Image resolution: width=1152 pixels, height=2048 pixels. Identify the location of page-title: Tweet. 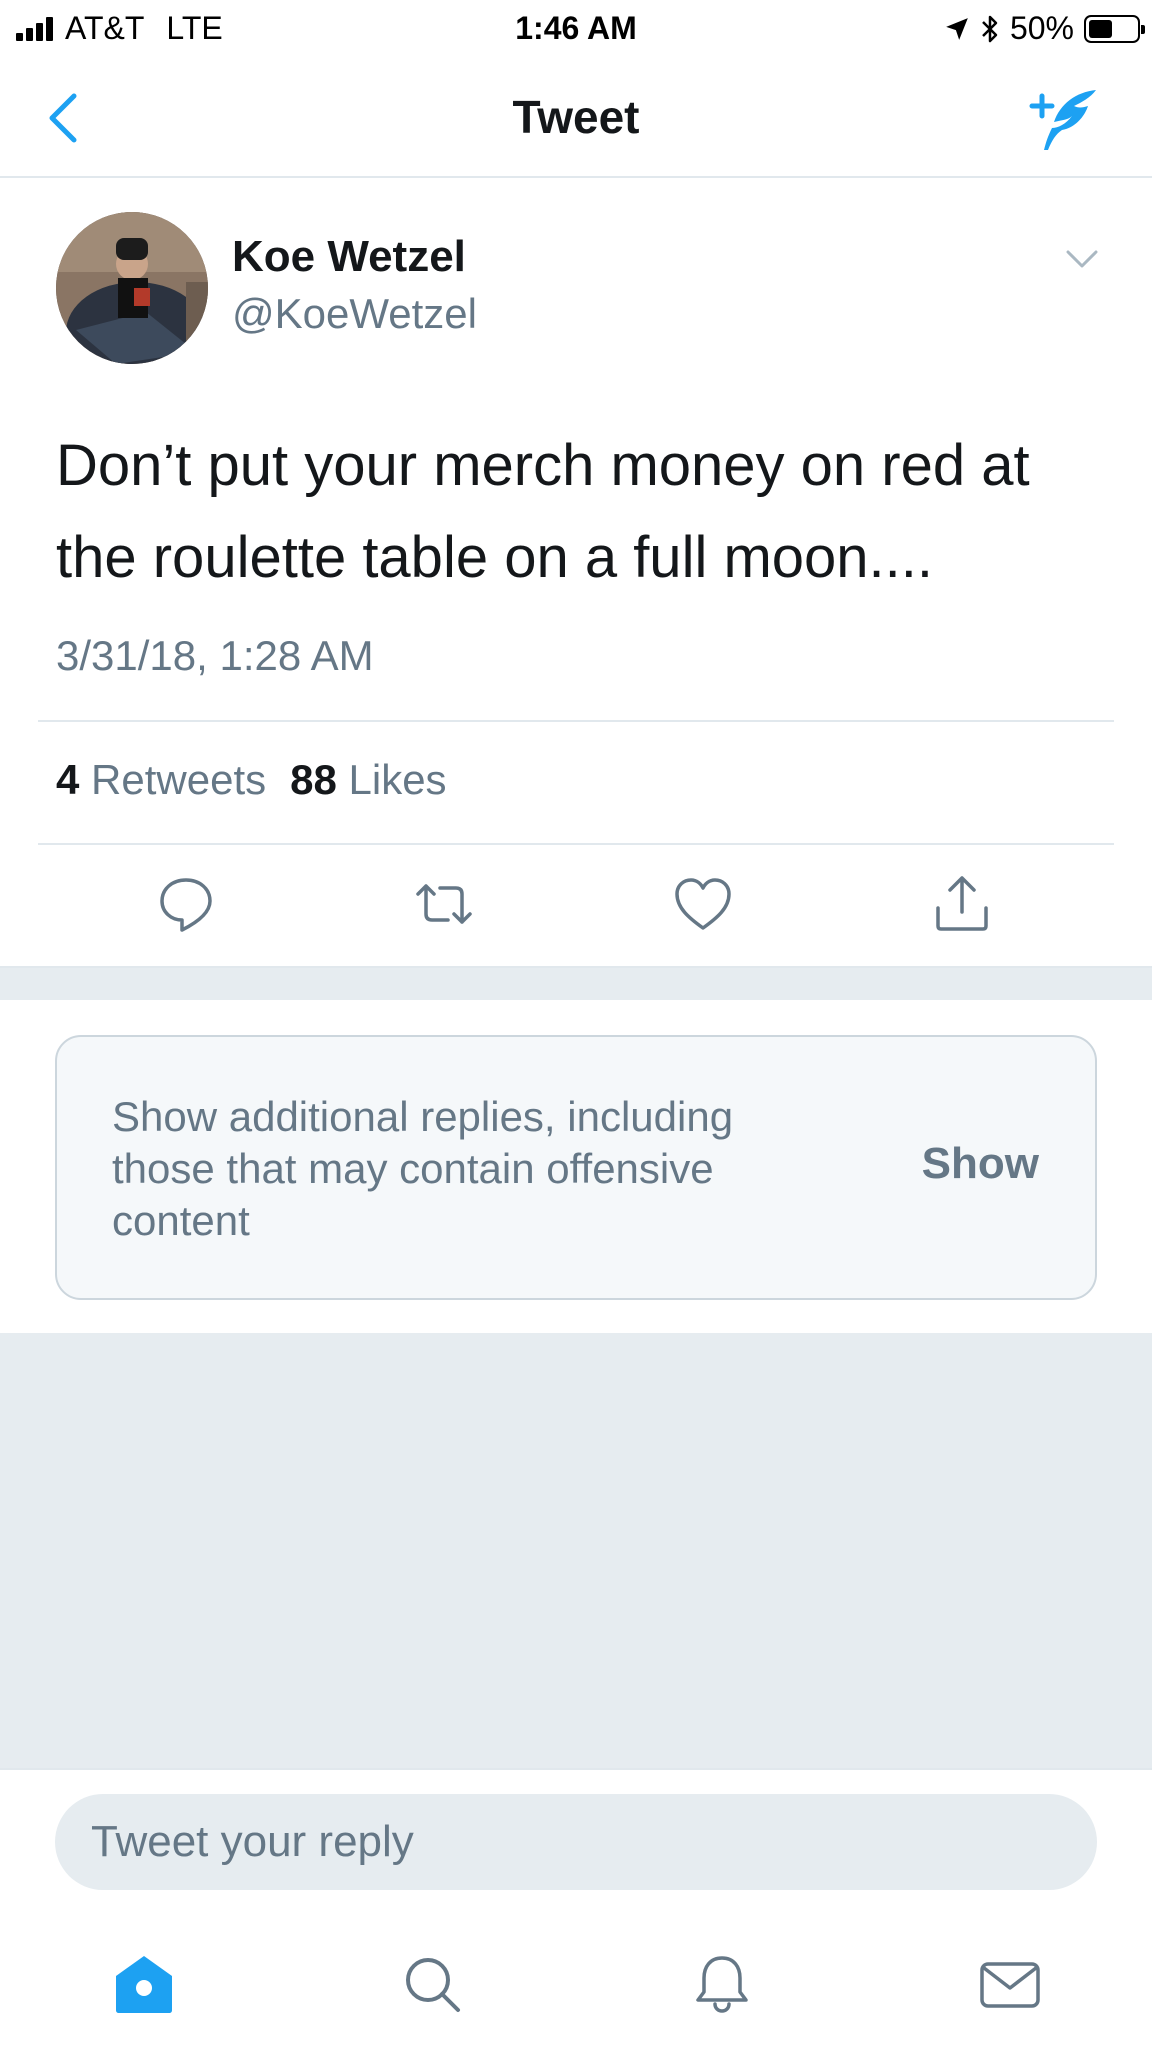
(576, 117).